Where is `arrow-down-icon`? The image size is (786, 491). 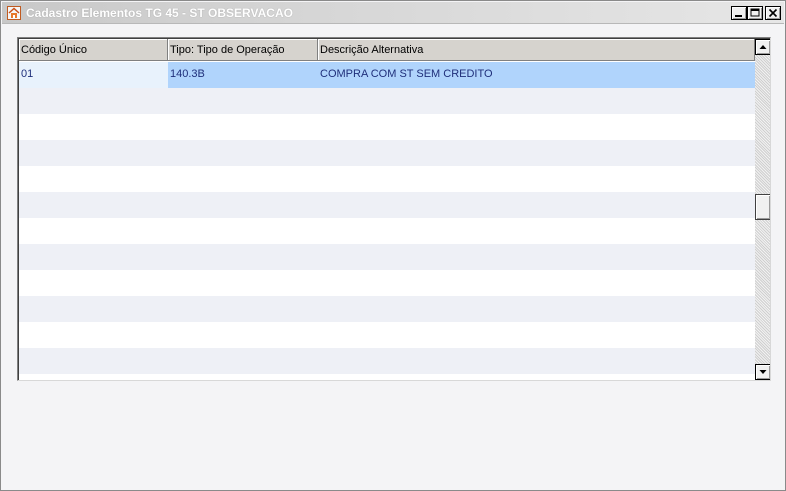
arrow-down-icon is located at coordinates (763, 372).